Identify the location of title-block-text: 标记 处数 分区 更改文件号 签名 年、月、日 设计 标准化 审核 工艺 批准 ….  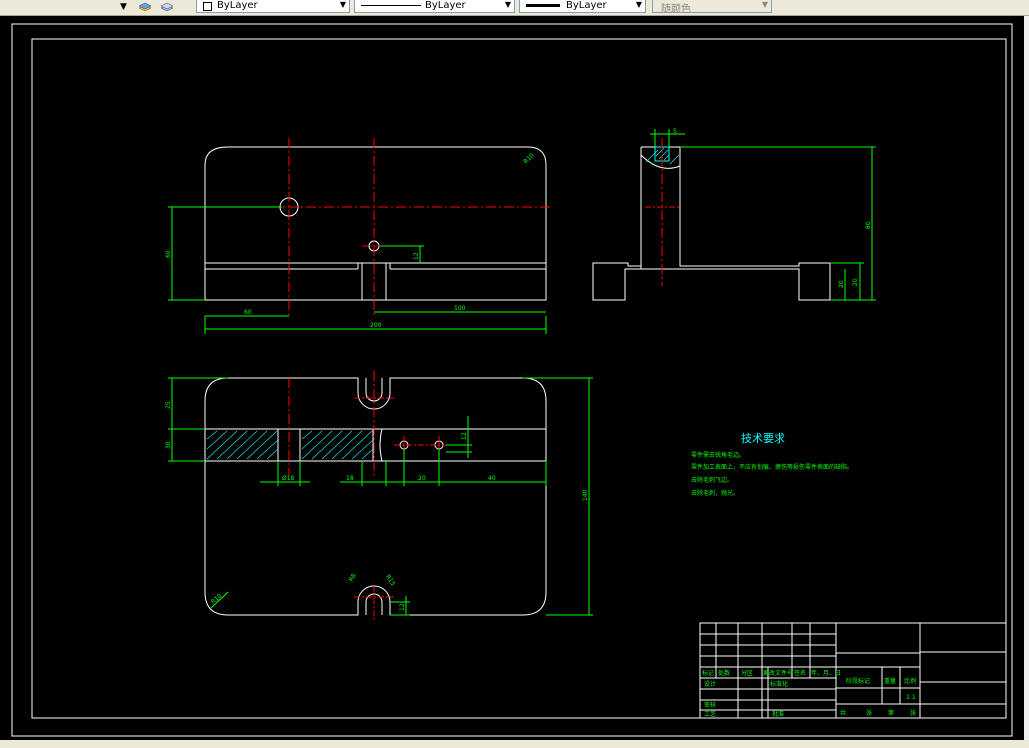
(809, 693).